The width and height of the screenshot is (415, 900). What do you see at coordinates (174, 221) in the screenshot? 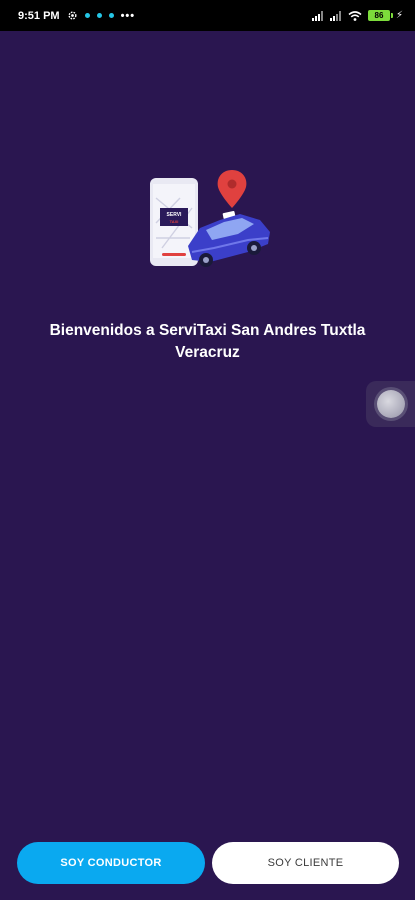
I see `phone-logo-text-2: TAXI` at bounding box center [174, 221].